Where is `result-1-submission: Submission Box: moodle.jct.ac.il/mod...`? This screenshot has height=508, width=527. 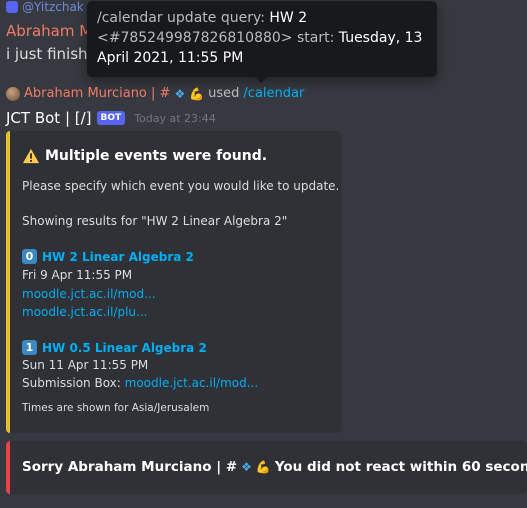
result-1-submission: Submission Box: moodle.jct.ac.il/mod... is located at coordinates (140, 383).